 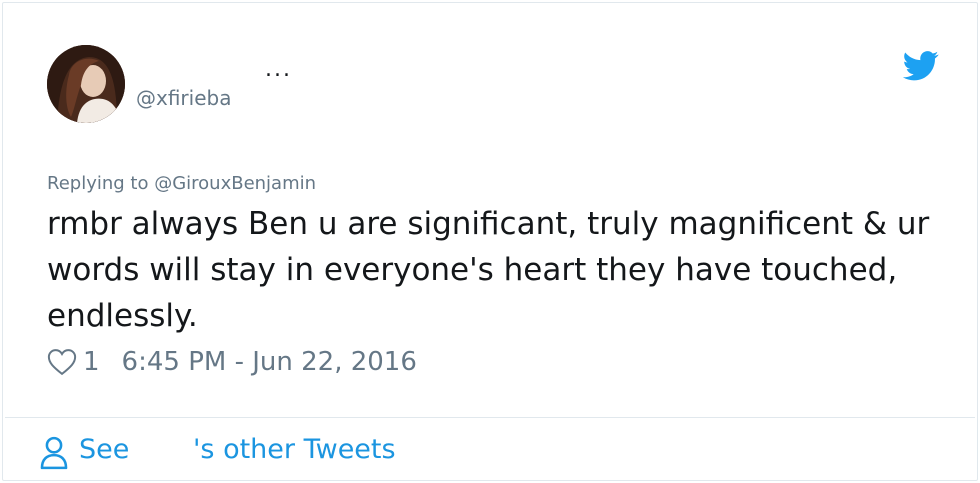 I want to click on avatar, so click(x=86, y=84).